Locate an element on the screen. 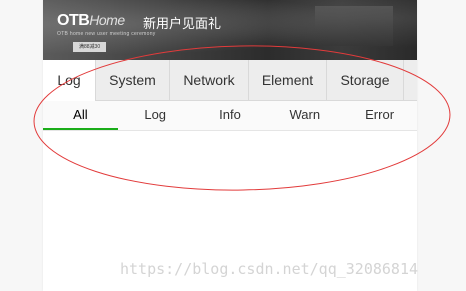 This screenshot has height=291, width=466. filter-all: All is located at coordinates (80, 115).